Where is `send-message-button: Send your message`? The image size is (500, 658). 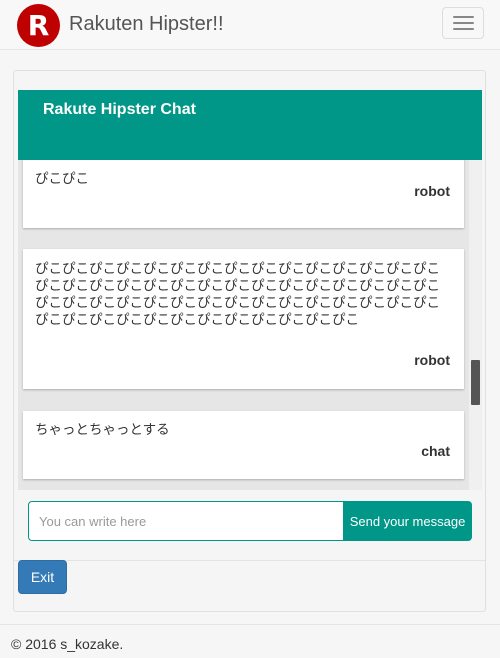 send-message-button: Send your message is located at coordinates (407, 521).